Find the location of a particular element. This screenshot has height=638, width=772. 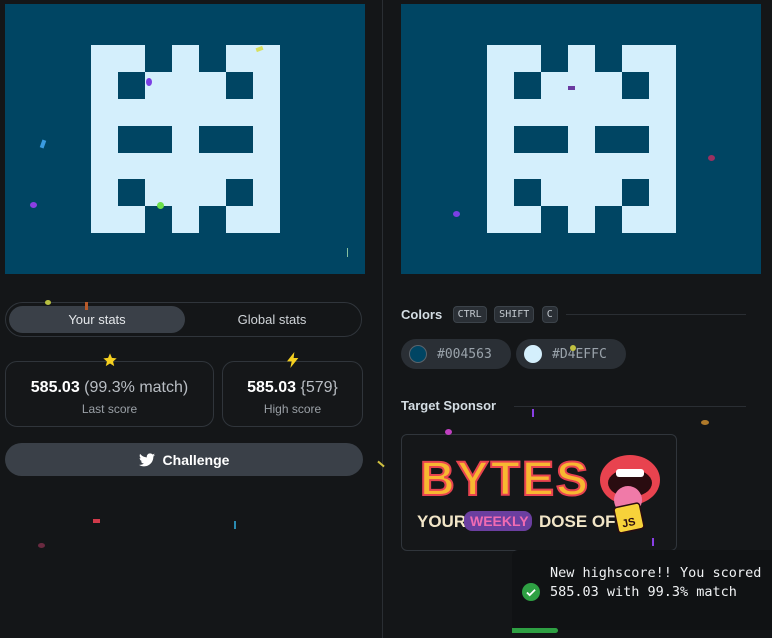

lightning-icon is located at coordinates (293, 362).